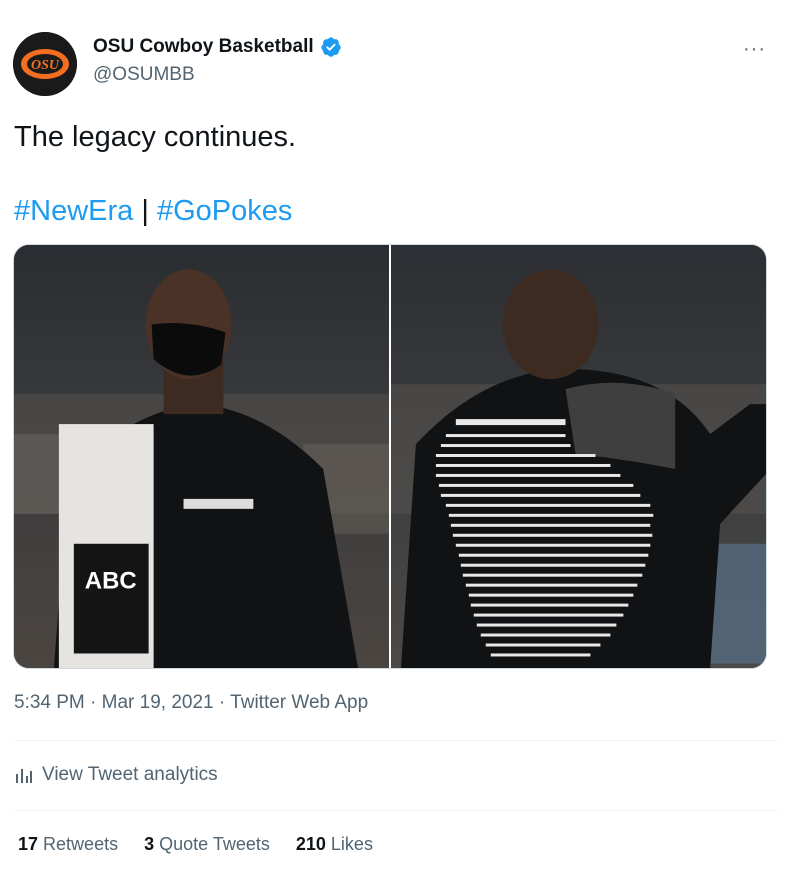 This screenshot has width=792, height=870. I want to click on hashtag-line: #NewEra | #GoPokes, so click(153, 211).